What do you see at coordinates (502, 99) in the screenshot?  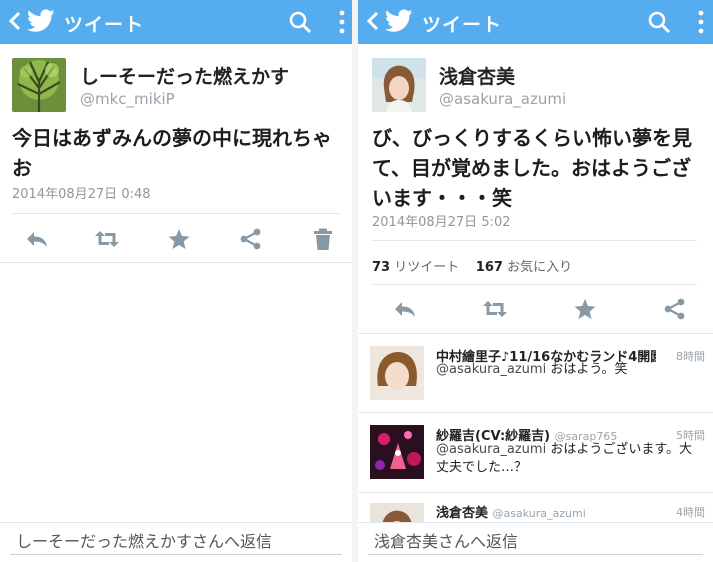 I see `author-handle: @asakura_azumi` at bounding box center [502, 99].